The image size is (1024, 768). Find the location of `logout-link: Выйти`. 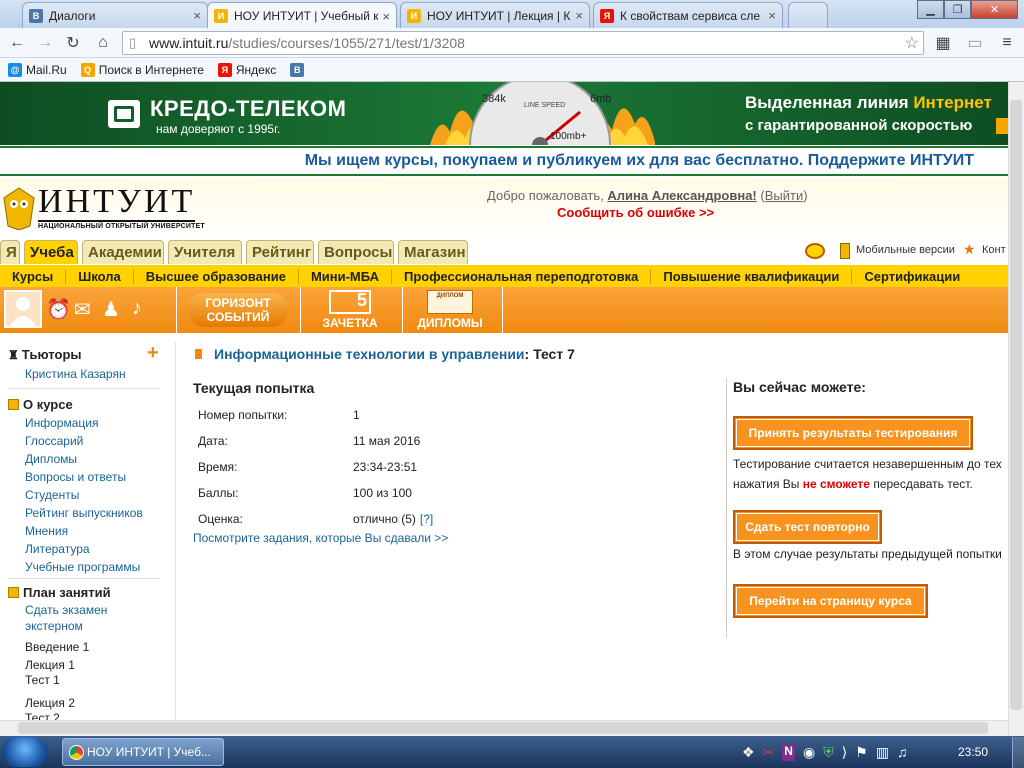

logout-link: Выйти is located at coordinates (784, 195).